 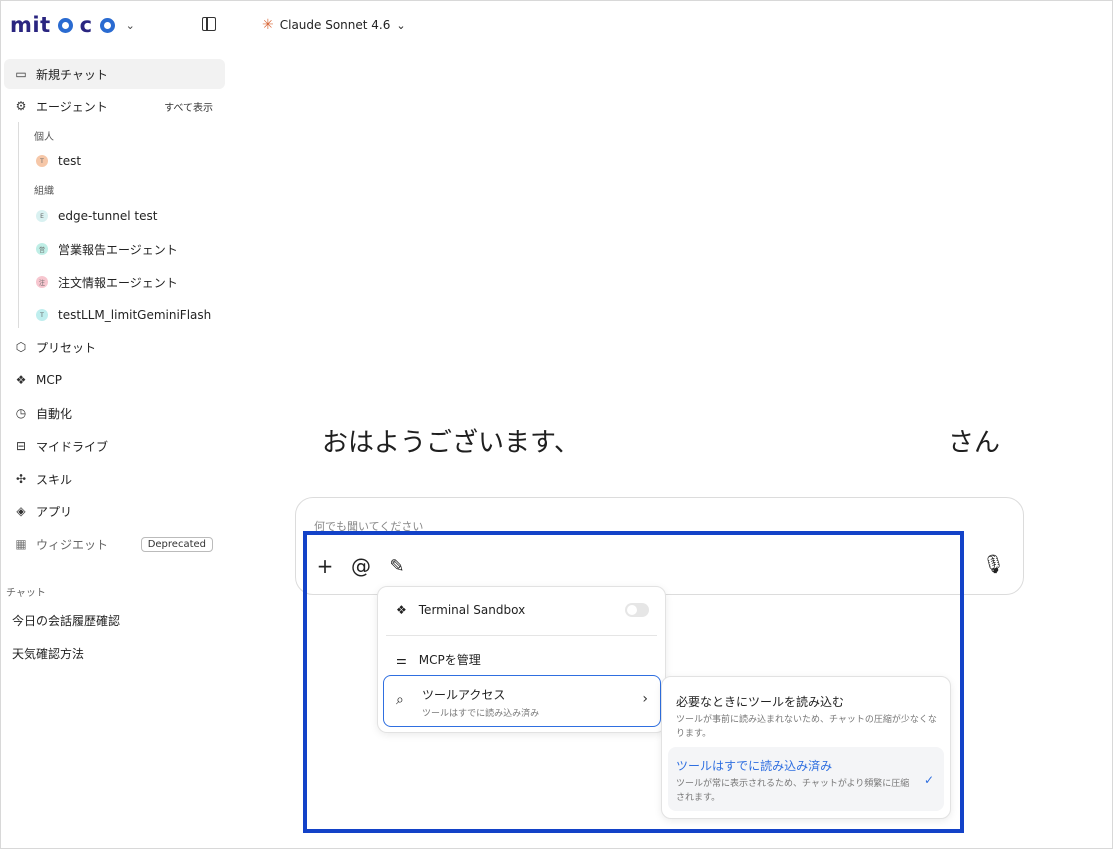 I want to click on sidebar-item-widgets: ▦ ウィジエット Deprecated, so click(x=114, y=544).